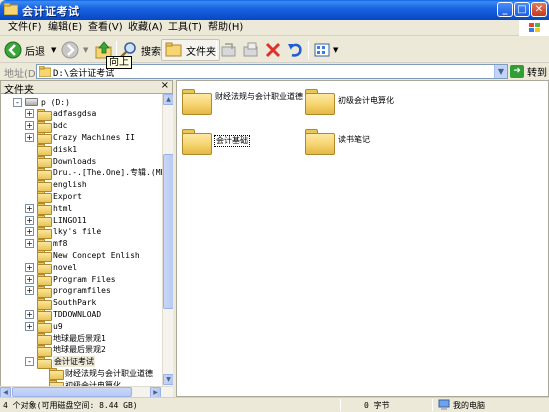  Describe the element at coordinates (63, 315) in the screenshot. I see `tree-item: + TDDOWNLOAD` at that location.